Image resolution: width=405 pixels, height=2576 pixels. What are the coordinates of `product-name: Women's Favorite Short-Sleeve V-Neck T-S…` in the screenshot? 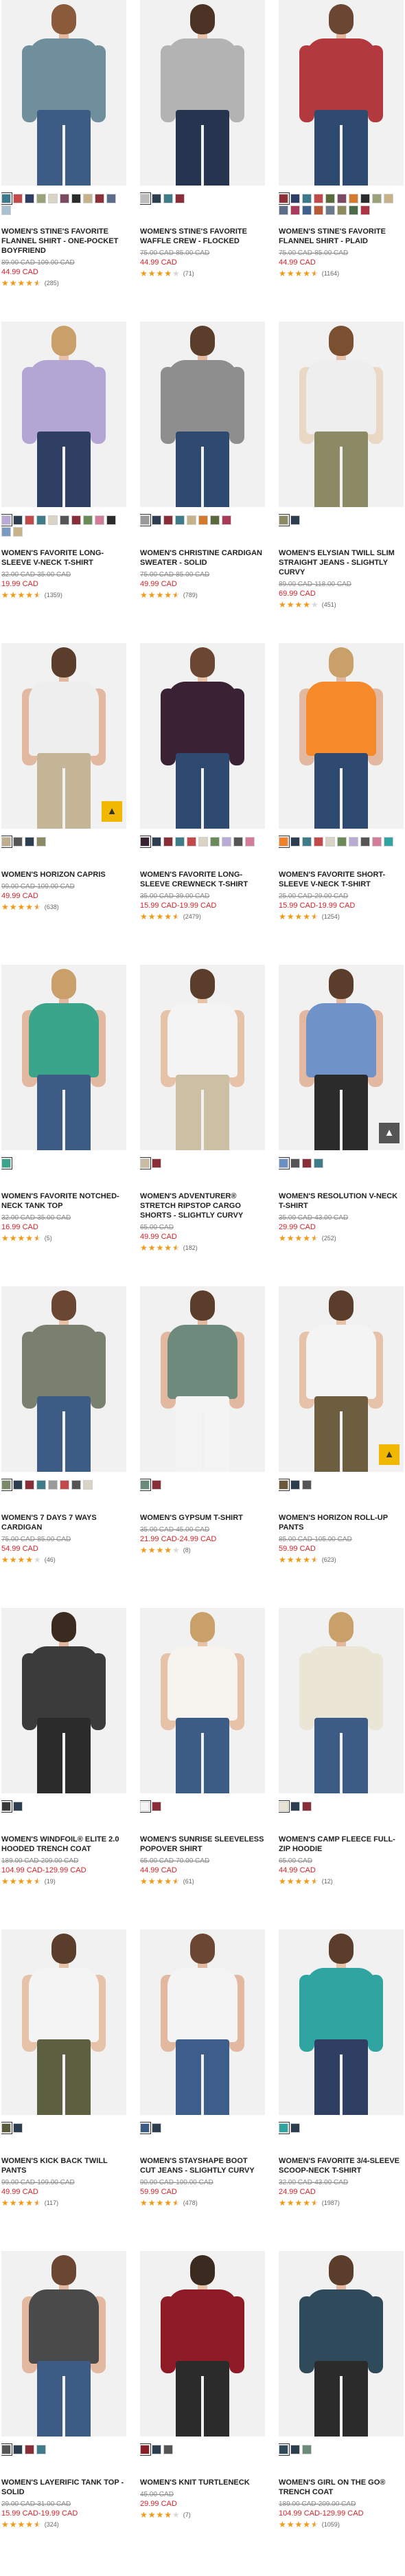 It's located at (341, 879).